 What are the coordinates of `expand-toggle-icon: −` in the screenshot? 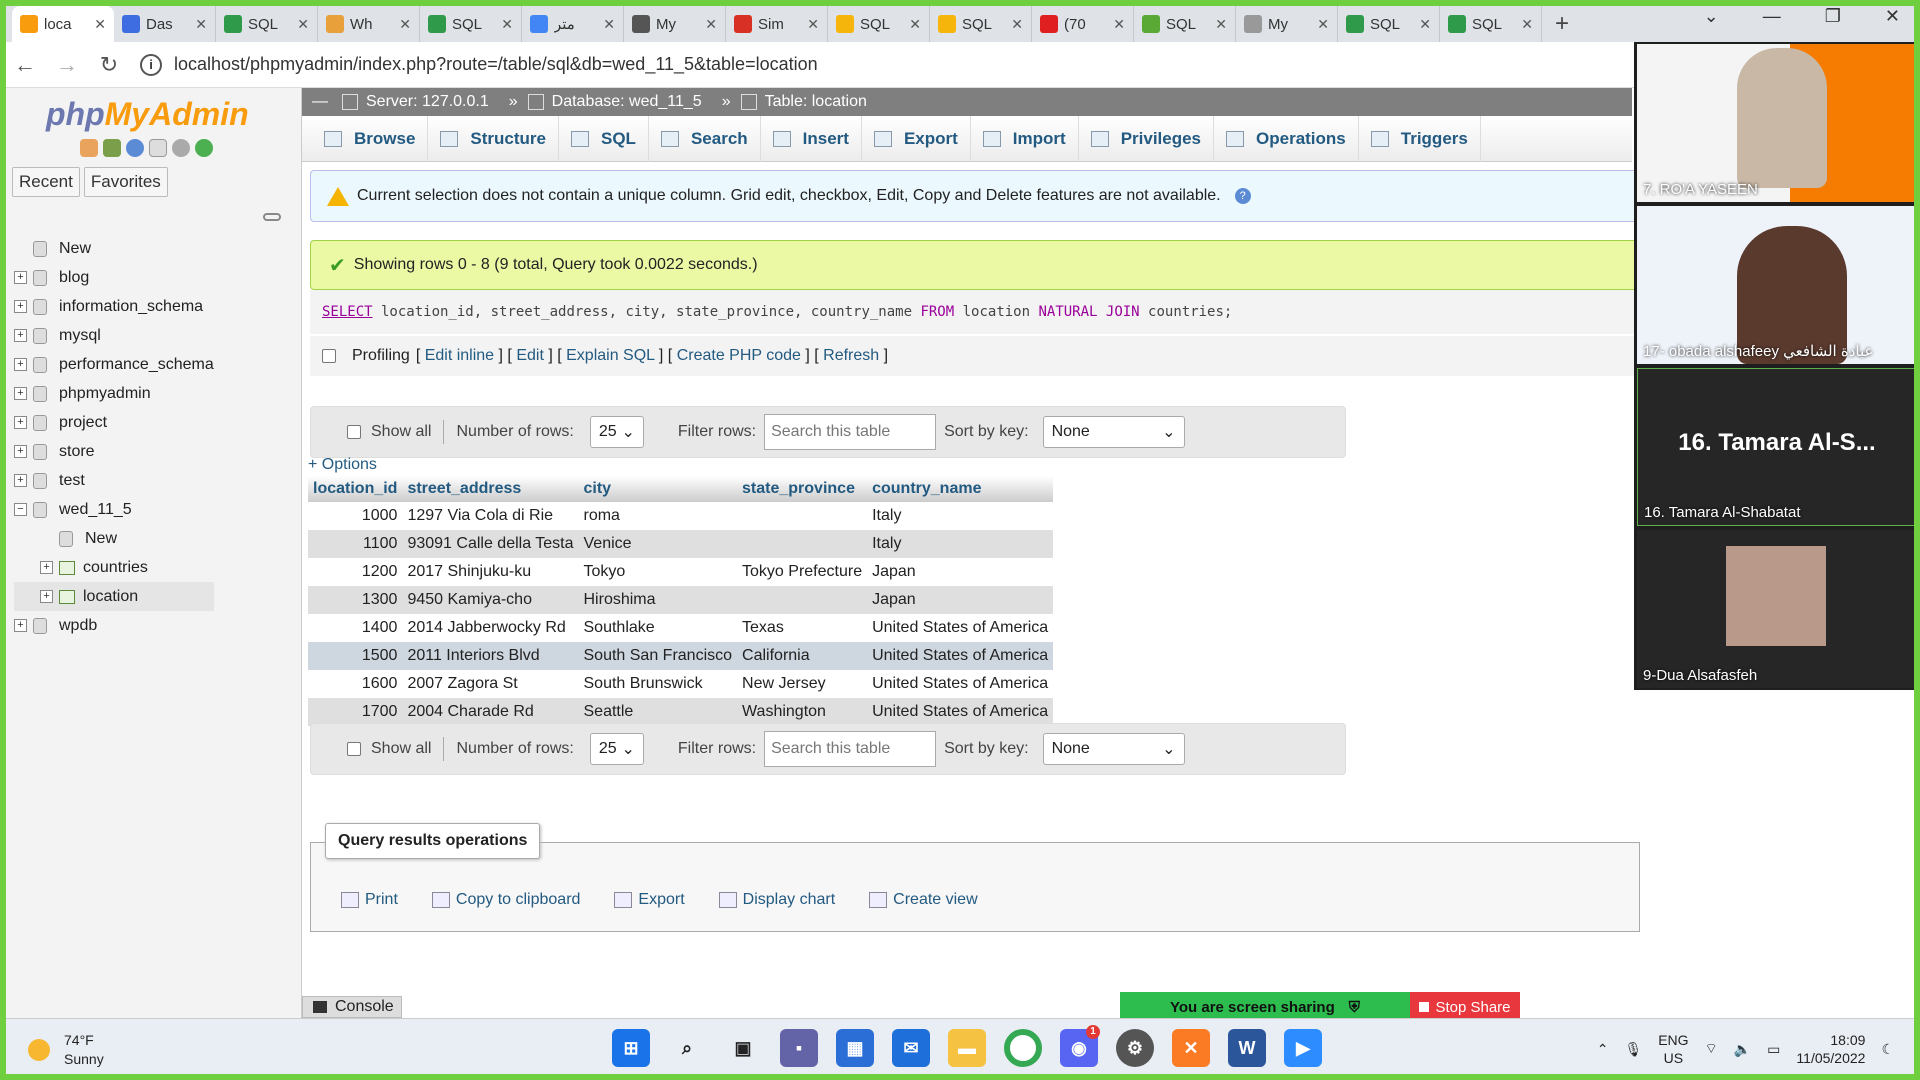 It's located at (20, 509).